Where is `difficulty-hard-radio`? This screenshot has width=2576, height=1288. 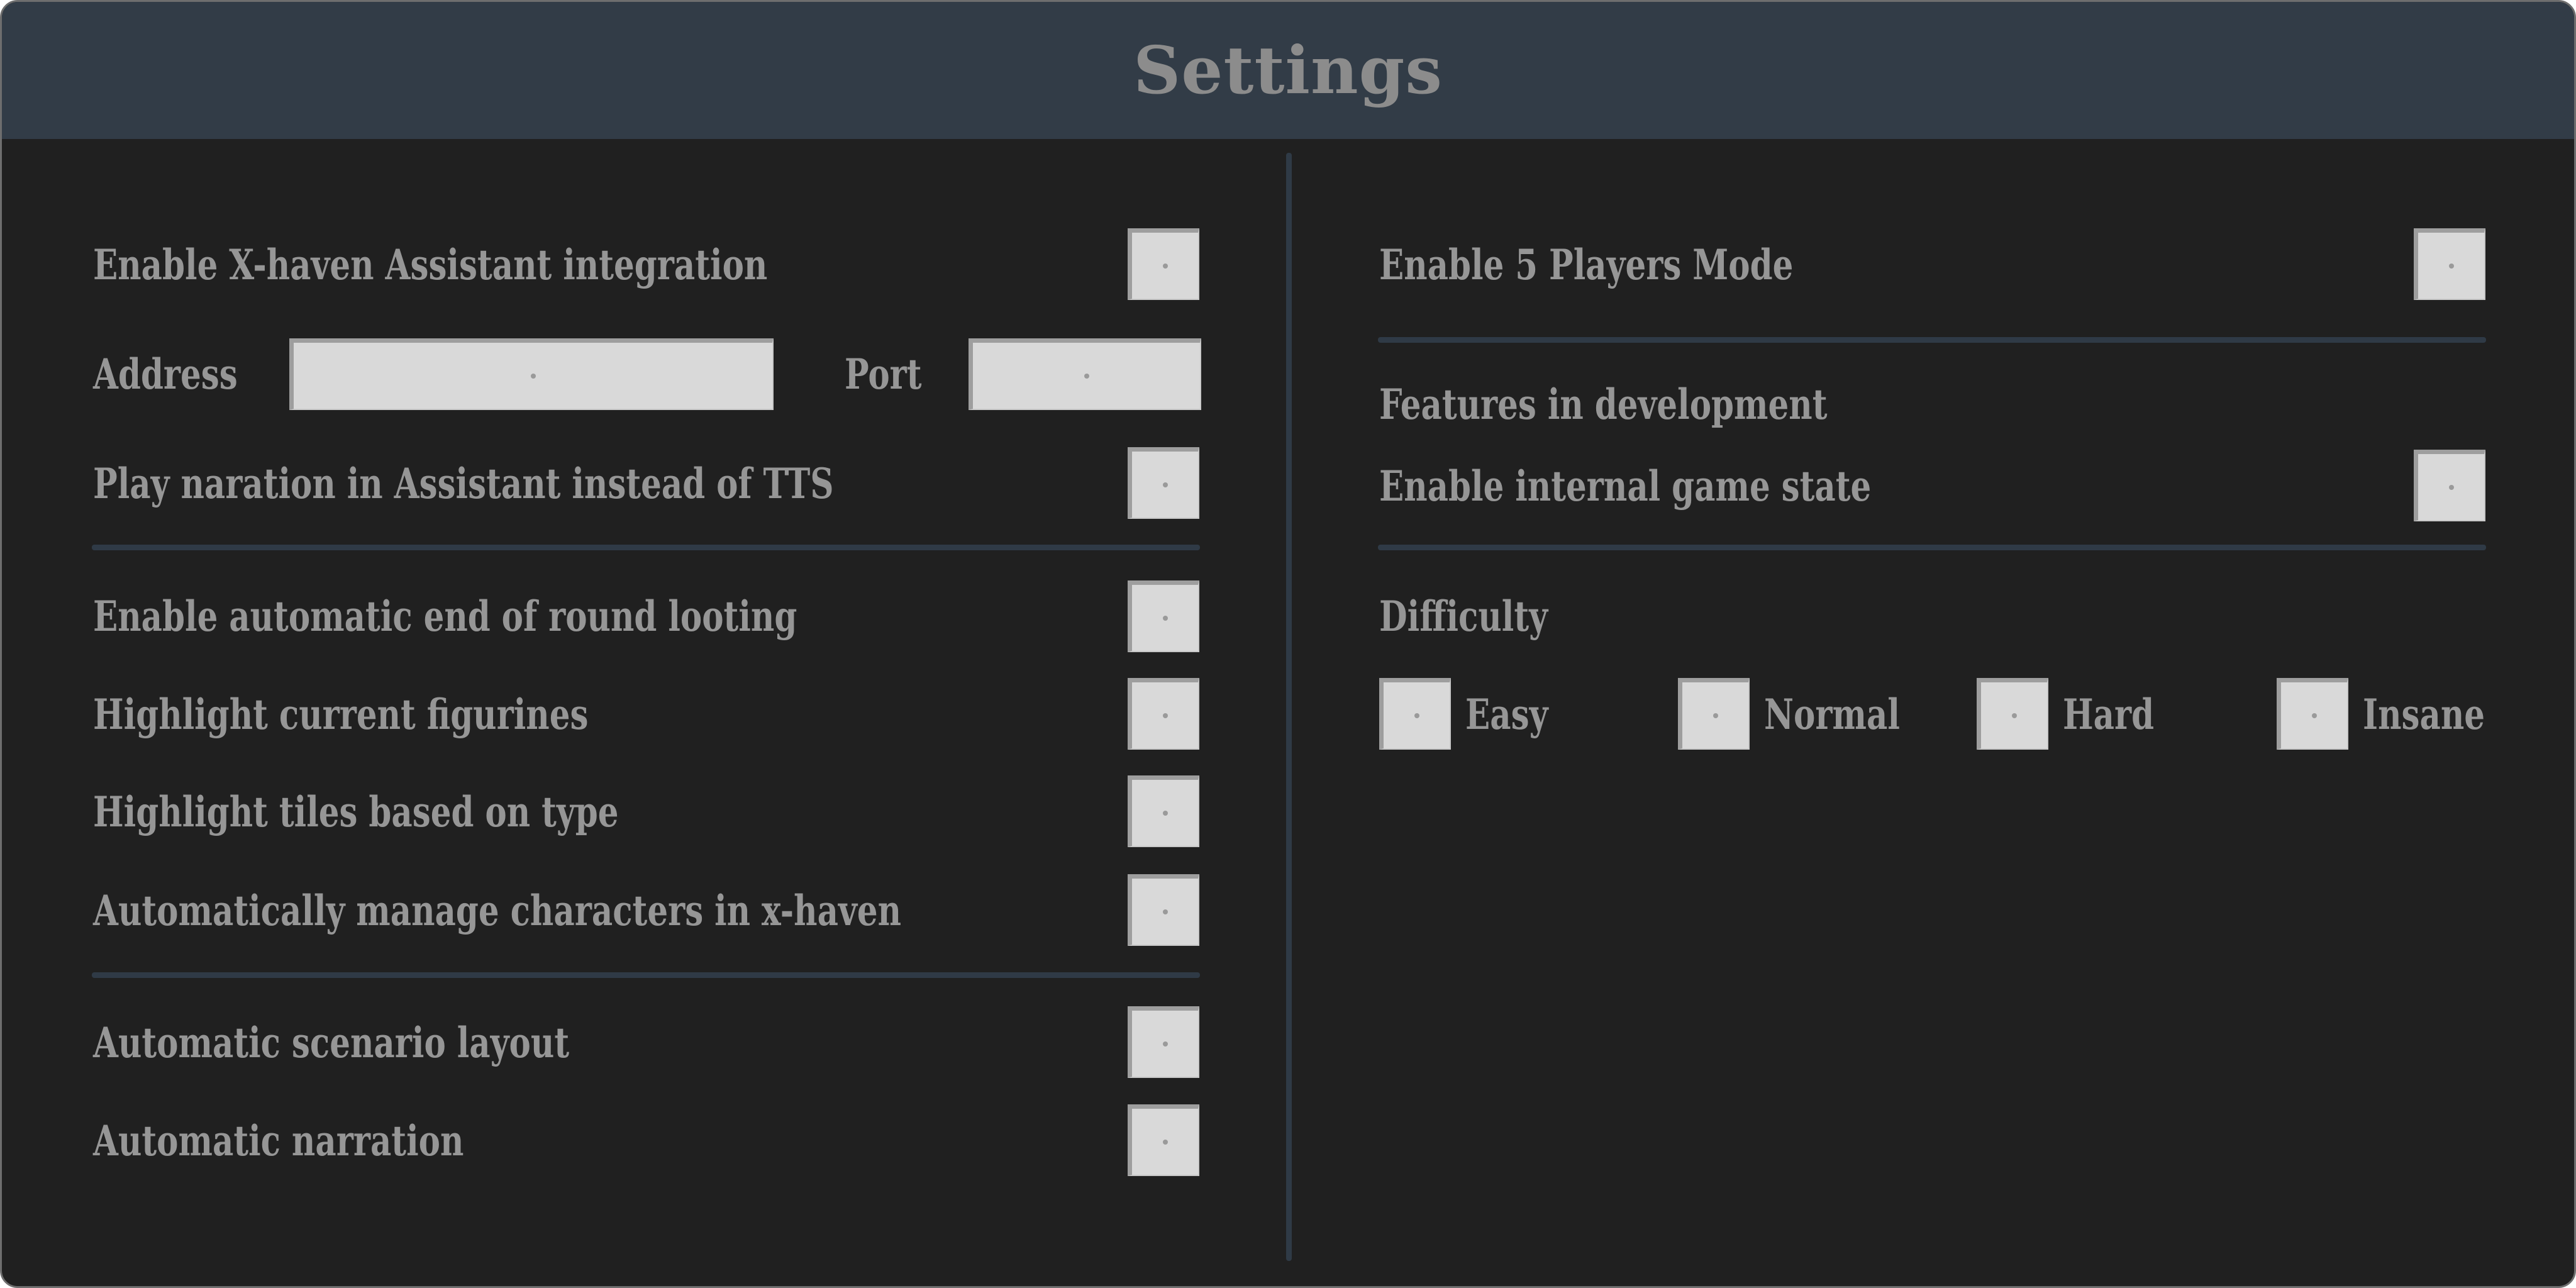 difficulty-hard-radio is located at coordinates (2012, 714).